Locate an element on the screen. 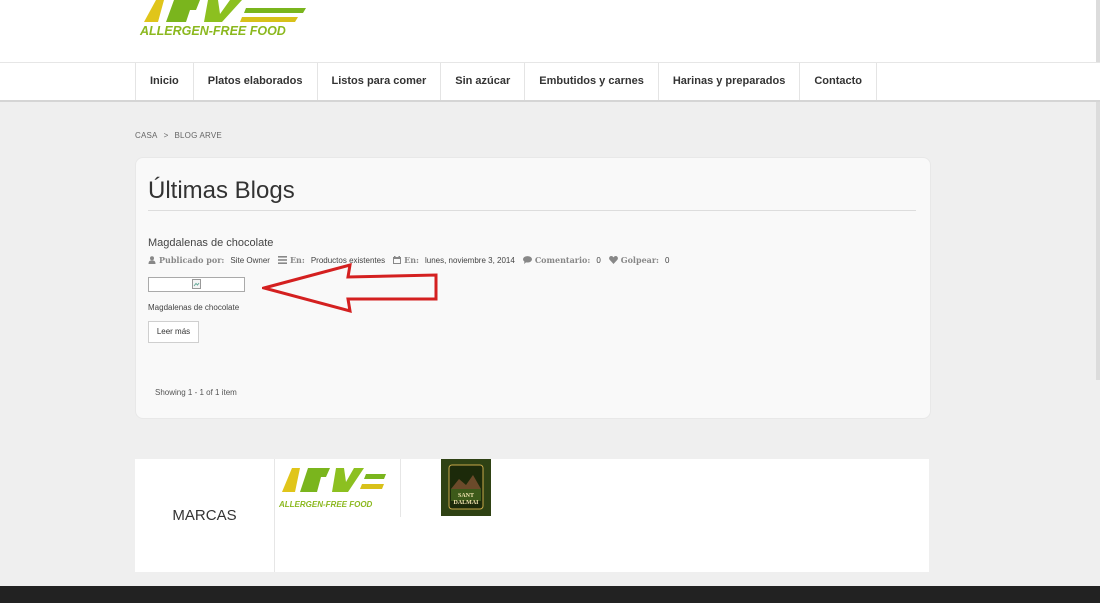  hits-label: Golpear: is located at coordinates (640, 260).